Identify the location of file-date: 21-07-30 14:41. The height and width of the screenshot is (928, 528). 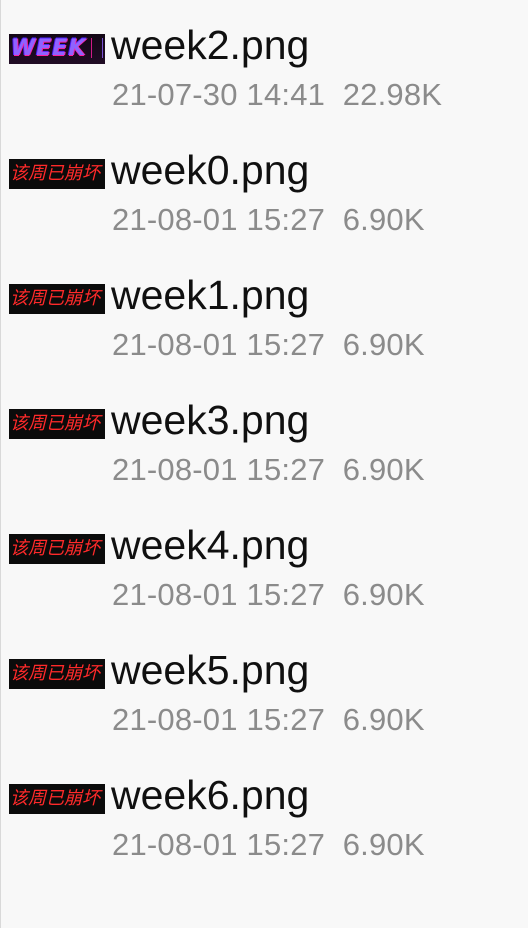
(219, 94).